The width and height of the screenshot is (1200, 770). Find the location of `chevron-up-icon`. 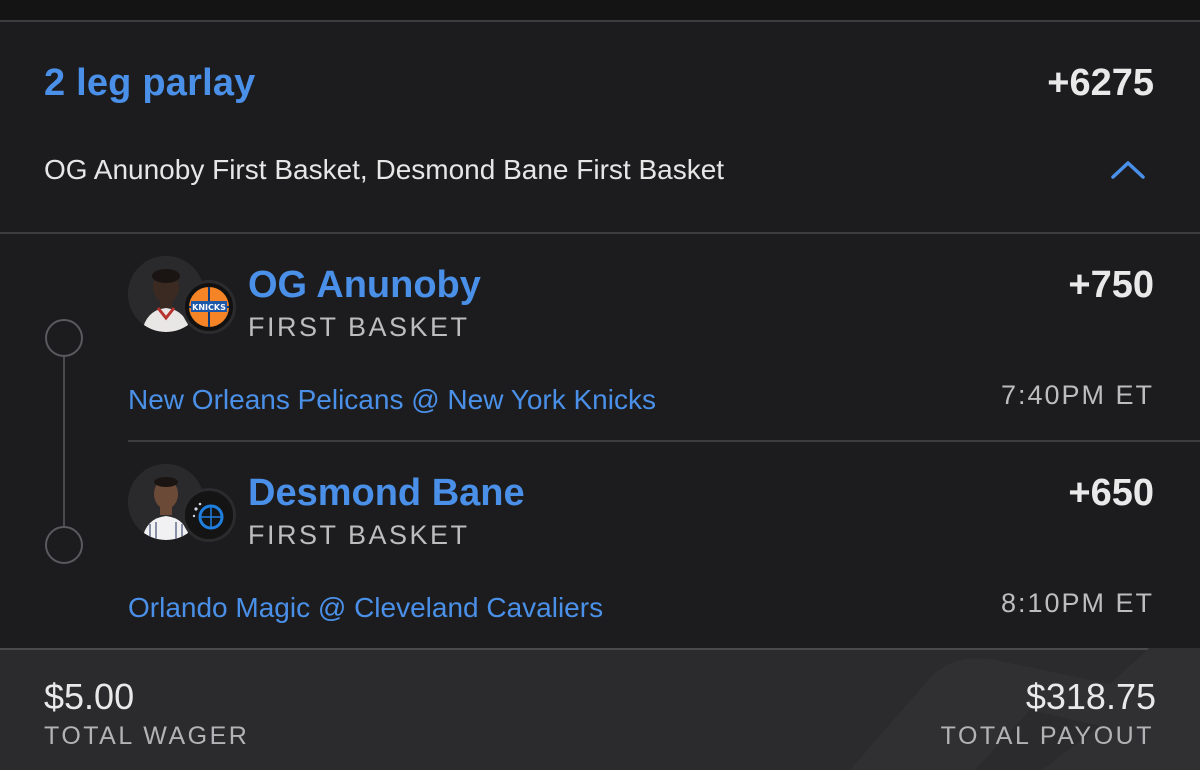

chevron-up-icon is located at coordinates (1128, 170).